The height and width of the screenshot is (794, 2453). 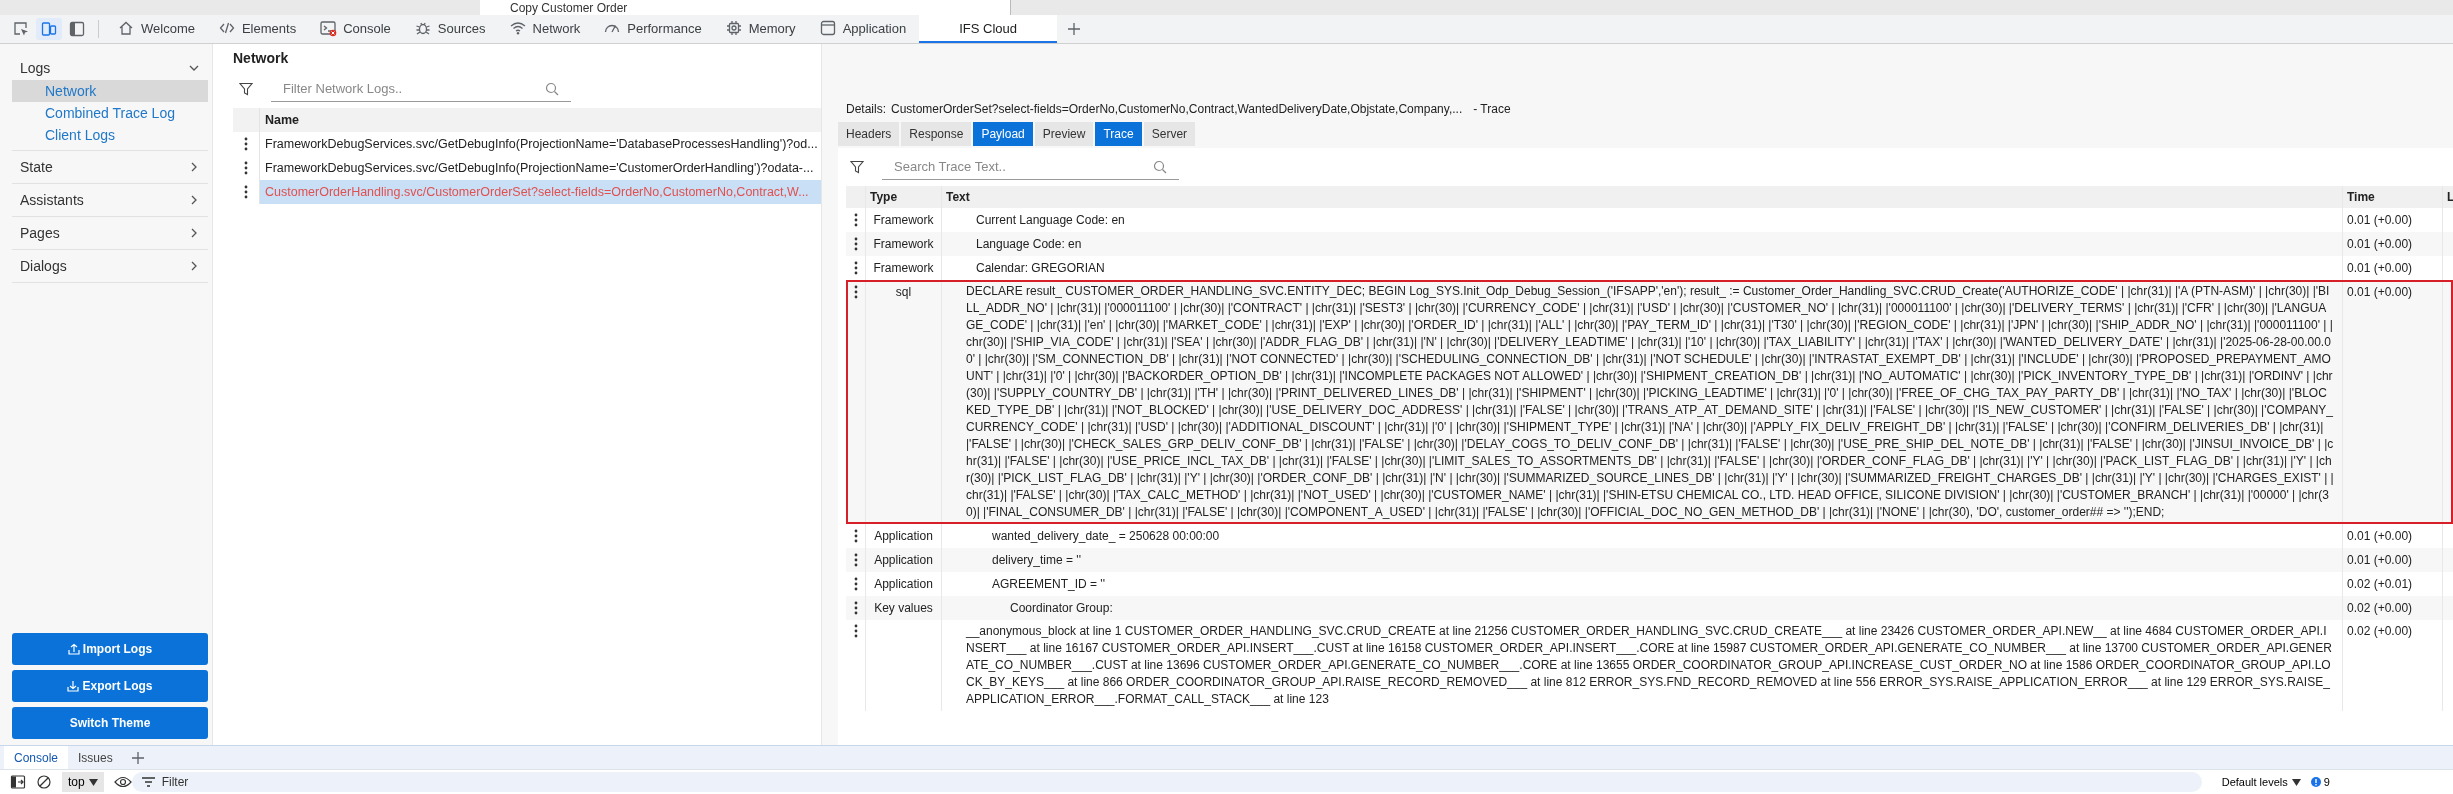 What do you see at coordinates (110, 200) in the screenshot?
I see `sidebar-section: Assistants` at bounding box center [110, 200].